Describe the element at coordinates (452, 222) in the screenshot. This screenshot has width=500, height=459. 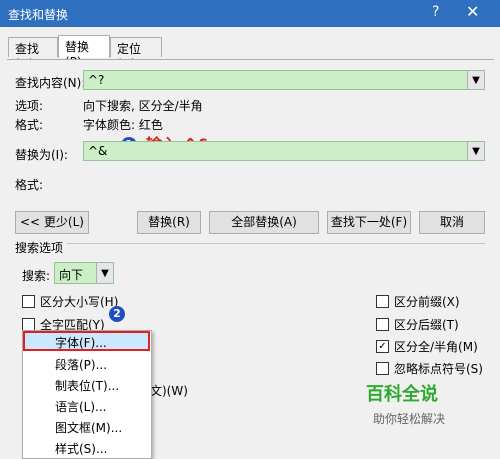
I see `cancel-button: 取消` at that location.